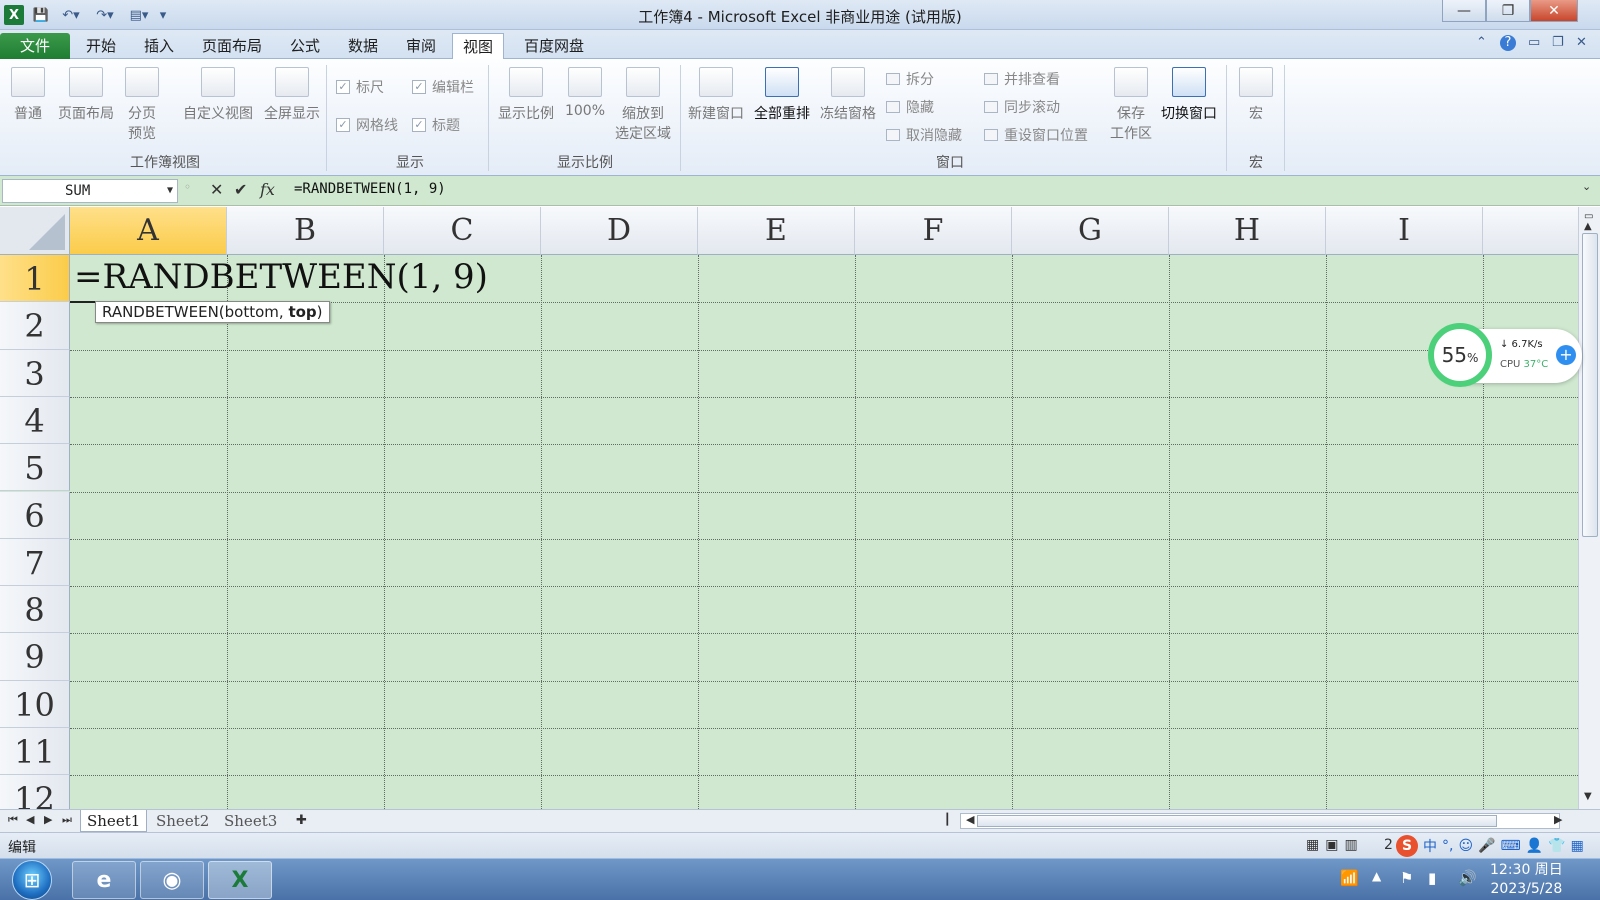 Image resolution: width=1600 pixels, height=900 pixels. What do you see at coordinates (250, 821) in the screenshot?
I see `sheet-tab-sheet3: Sheet3` at bounding box center [250, 821].